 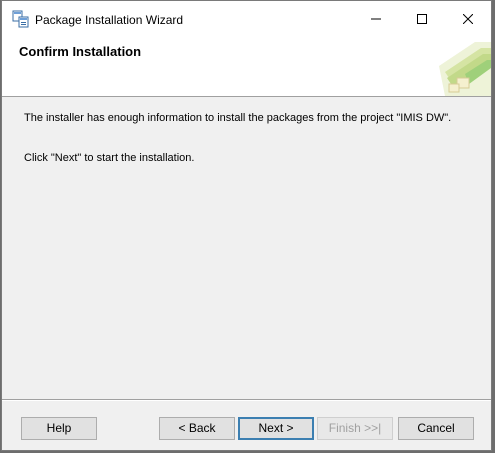 I want to click on back-button: < Back, so click(x=197, y=428).